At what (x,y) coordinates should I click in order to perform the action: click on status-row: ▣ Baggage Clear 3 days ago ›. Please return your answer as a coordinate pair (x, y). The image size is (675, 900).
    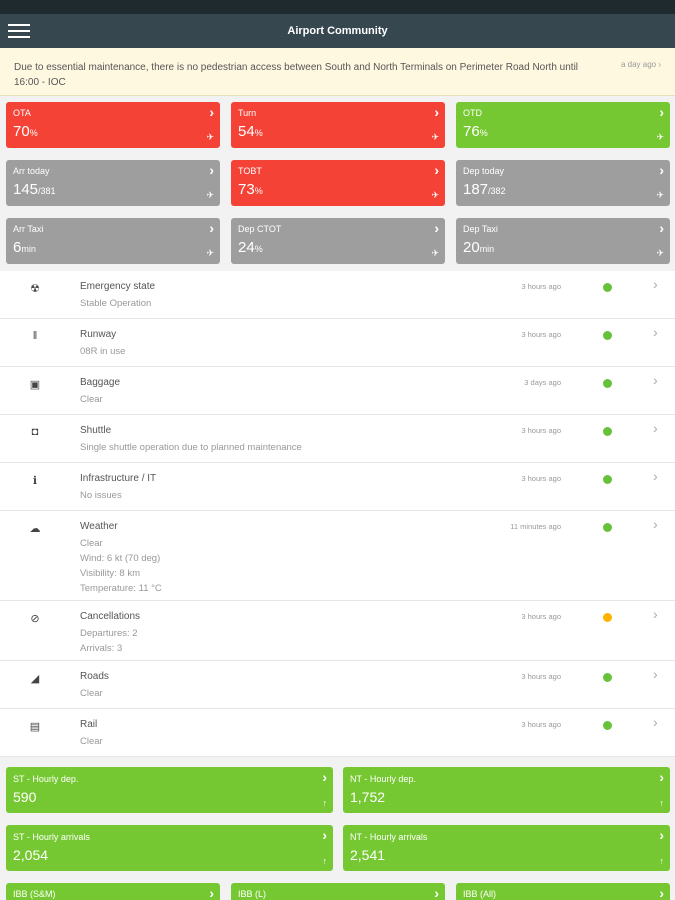
    Looking at the image, I should click on (337, 391).